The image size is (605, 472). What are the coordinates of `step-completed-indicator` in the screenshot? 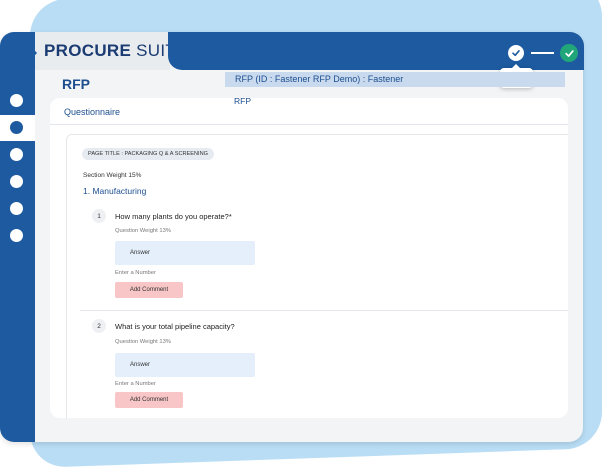 It's located at (569, 53).